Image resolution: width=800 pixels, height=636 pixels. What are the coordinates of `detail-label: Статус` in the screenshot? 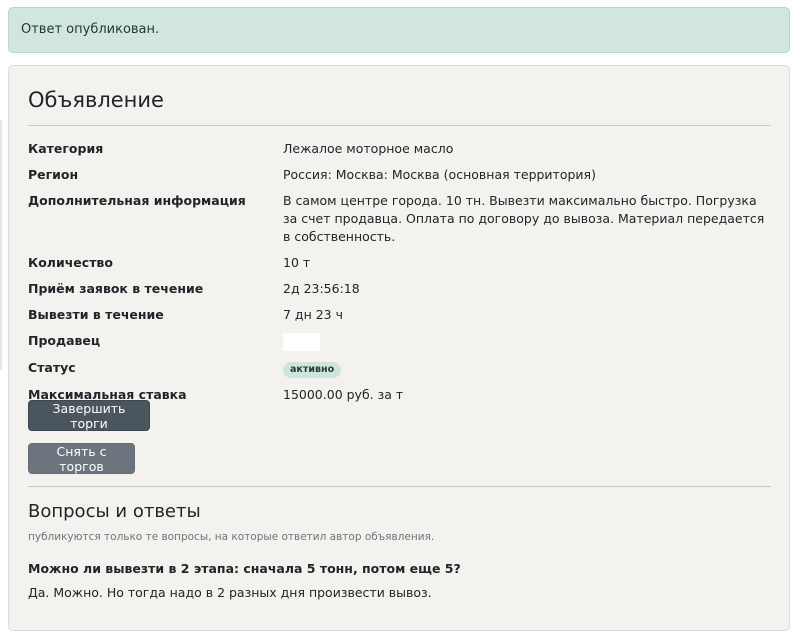 It's located at (52, 367).